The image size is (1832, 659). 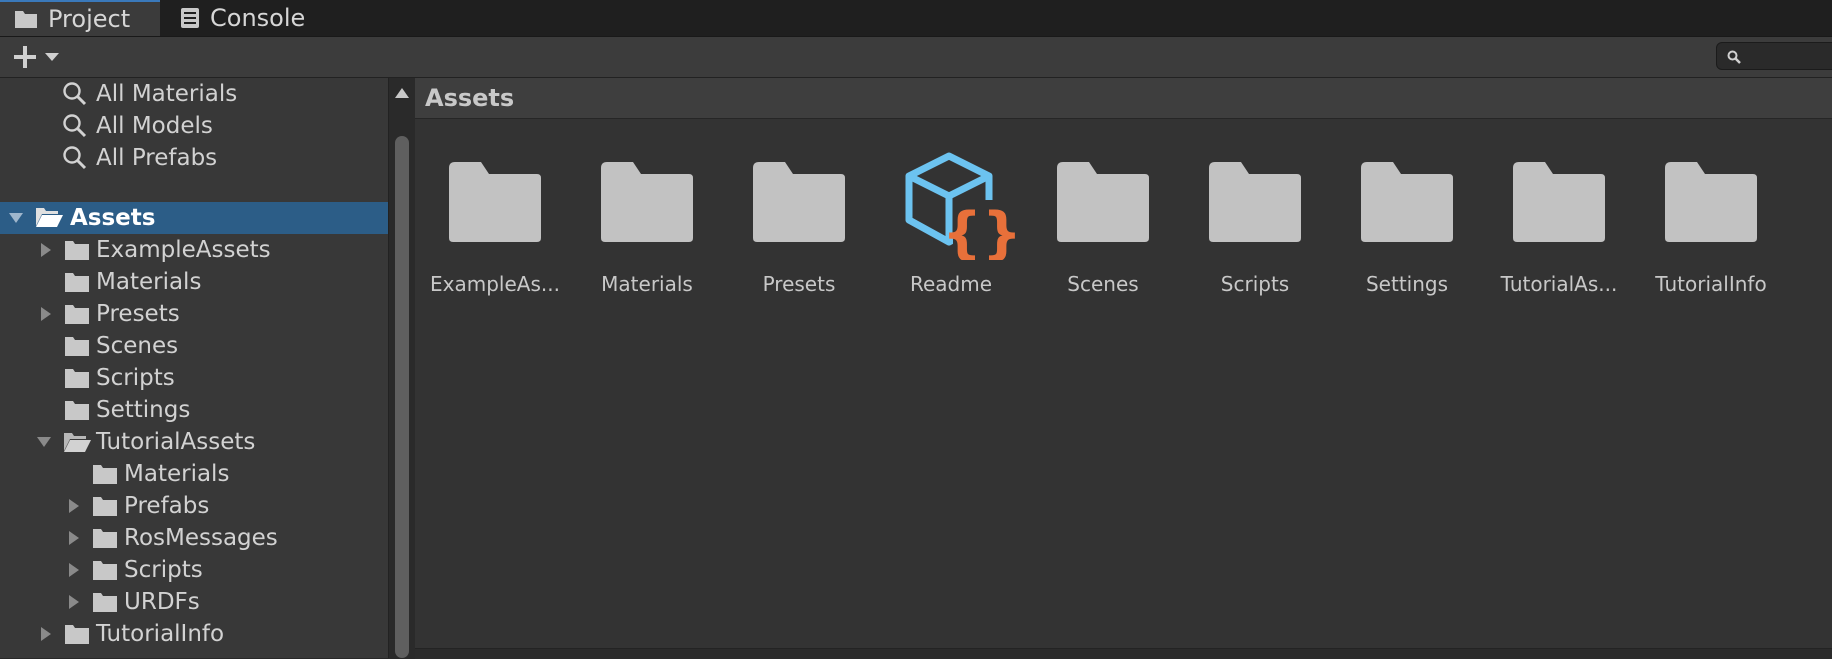 What do you see at coordinates (194, 410) in the screenshot?
I see `tree-item-settings: Settings` at bounding box center [194, 410].